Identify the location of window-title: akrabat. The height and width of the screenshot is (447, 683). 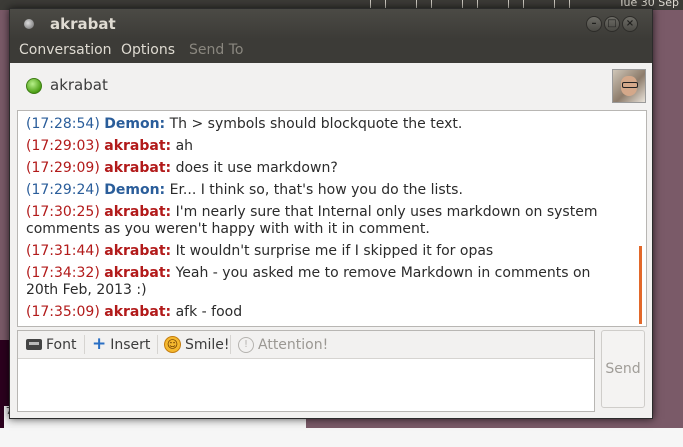
(83, 24).